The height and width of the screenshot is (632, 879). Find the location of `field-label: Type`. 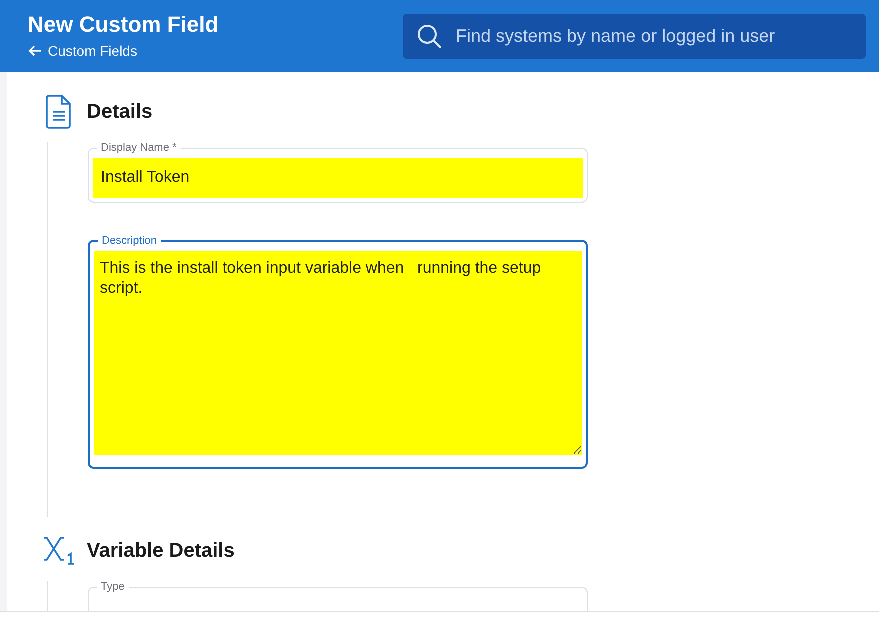

field-label: Type is located at coordinates (113, 587).